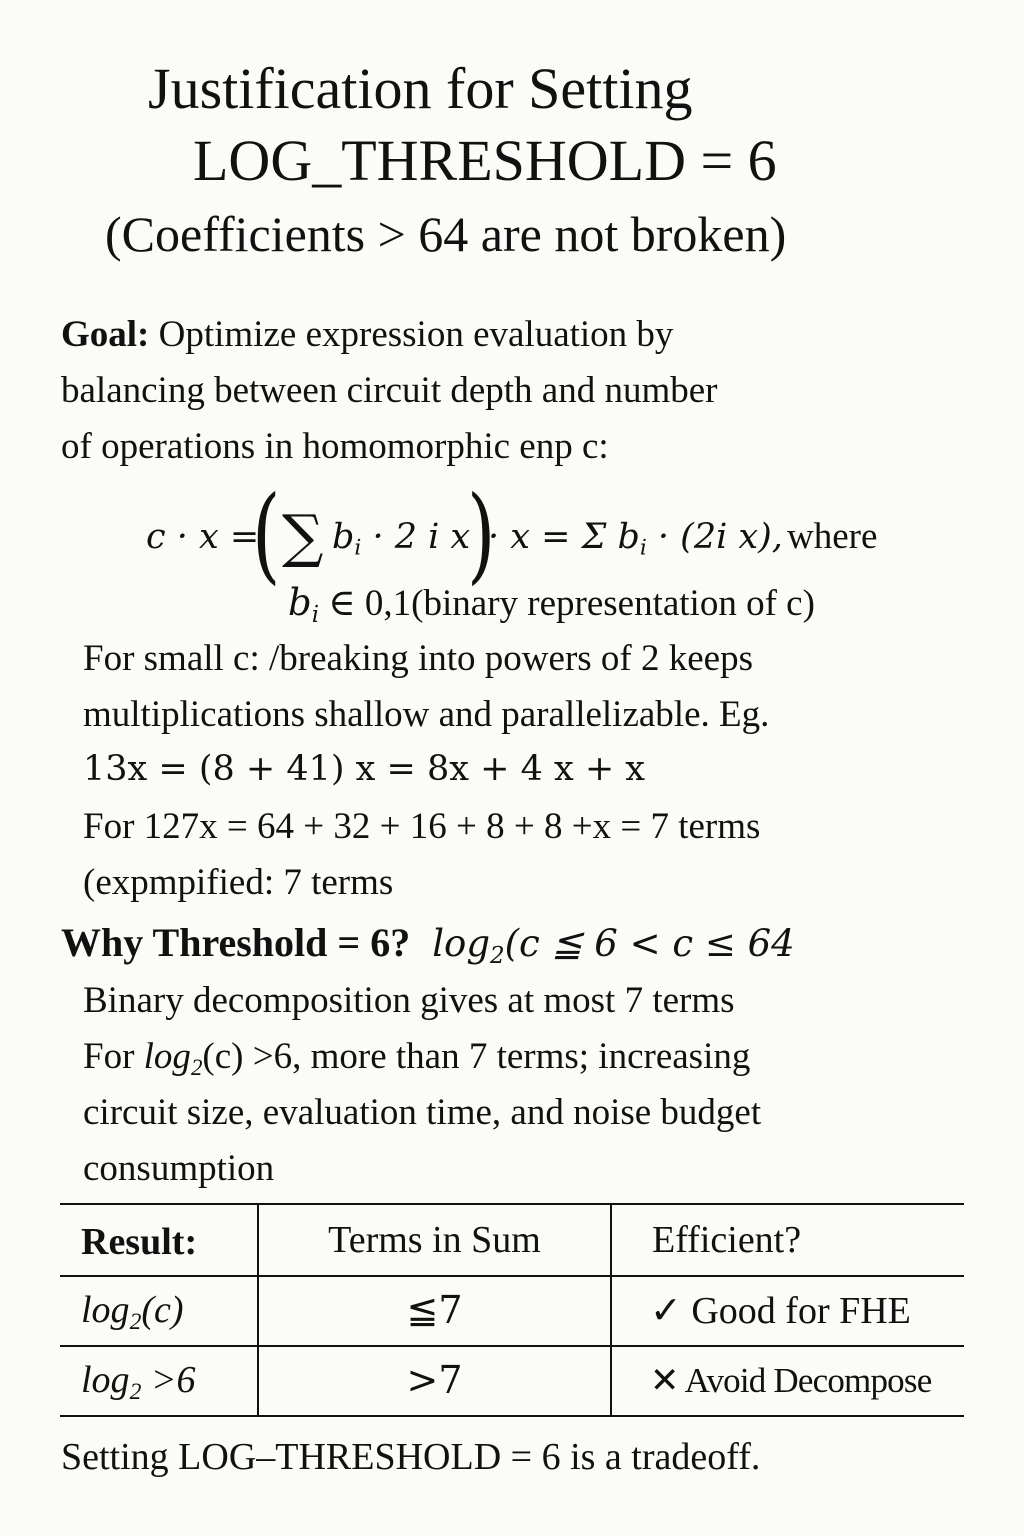 Image resolution: width=1024 pixels, height=1536 pixels. What do you see at coordinates (791, 1381) in the screenshot?
I see `table-row-2-efficient: ✕ Avoid Decompose` at bounding box center [791, 1381].